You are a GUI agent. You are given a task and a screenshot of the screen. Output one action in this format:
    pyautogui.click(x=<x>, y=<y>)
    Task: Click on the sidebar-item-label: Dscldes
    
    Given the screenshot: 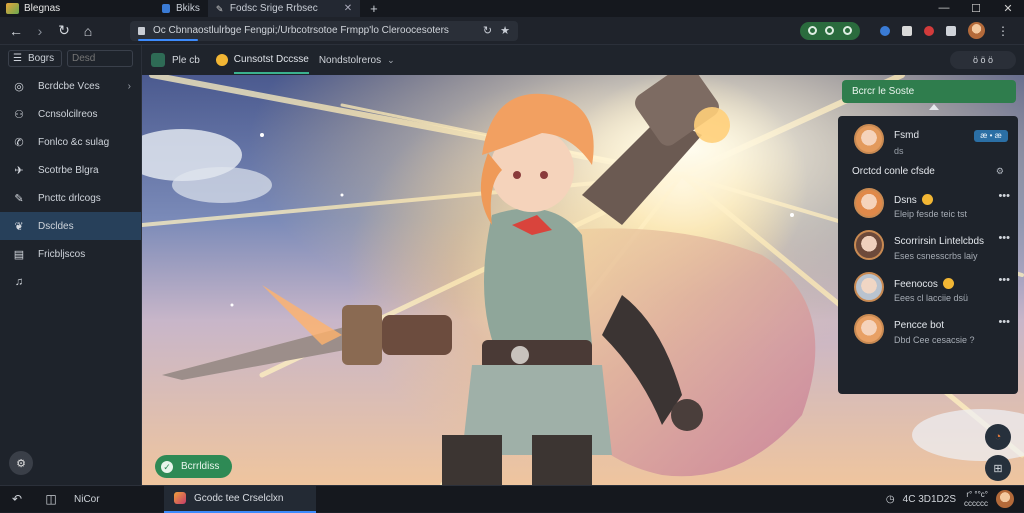 What is the action you would take?
    pyautogui.click(x=56, y=226)
    